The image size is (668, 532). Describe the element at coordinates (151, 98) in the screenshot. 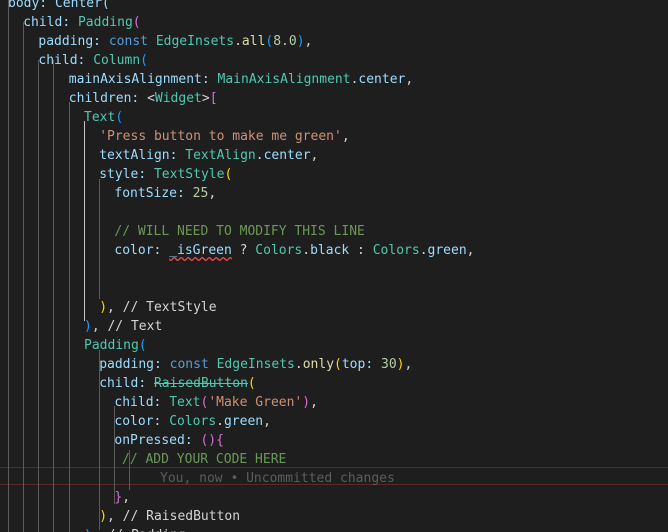

I see `code-token: <` at that location.